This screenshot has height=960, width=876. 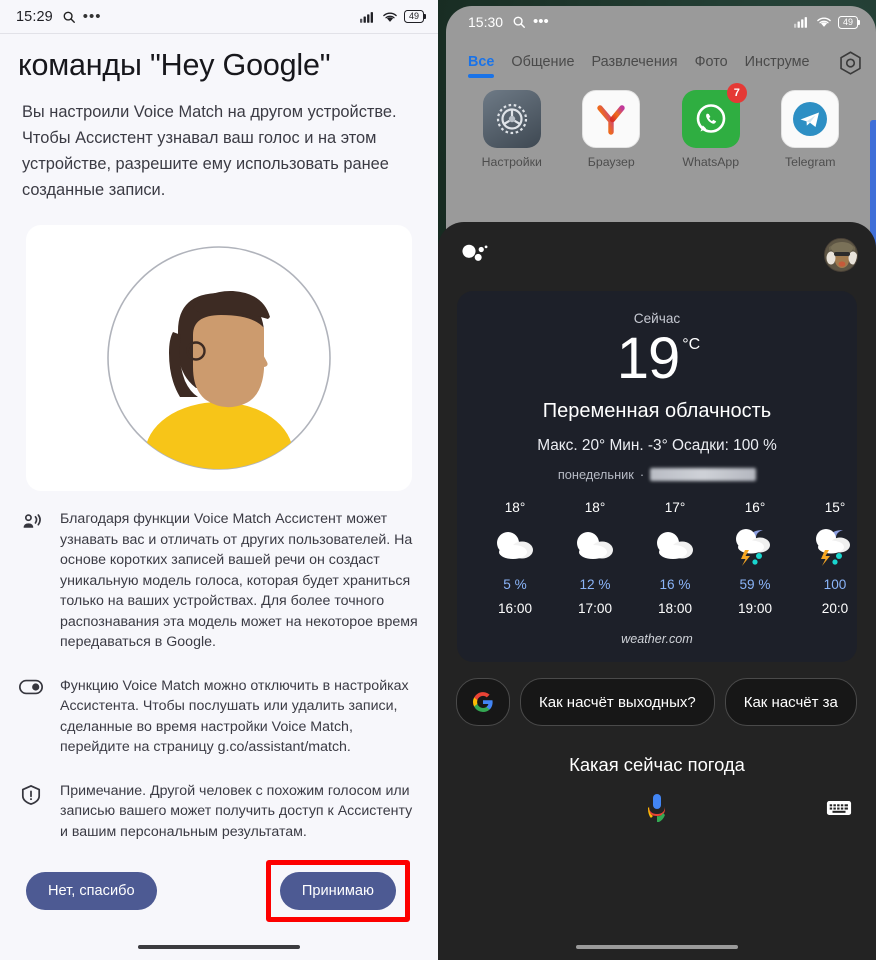 What do you see at coordinates (839, 810) in the screenshot?
I see `keyboard-icon` at bounding box center [839, 810].